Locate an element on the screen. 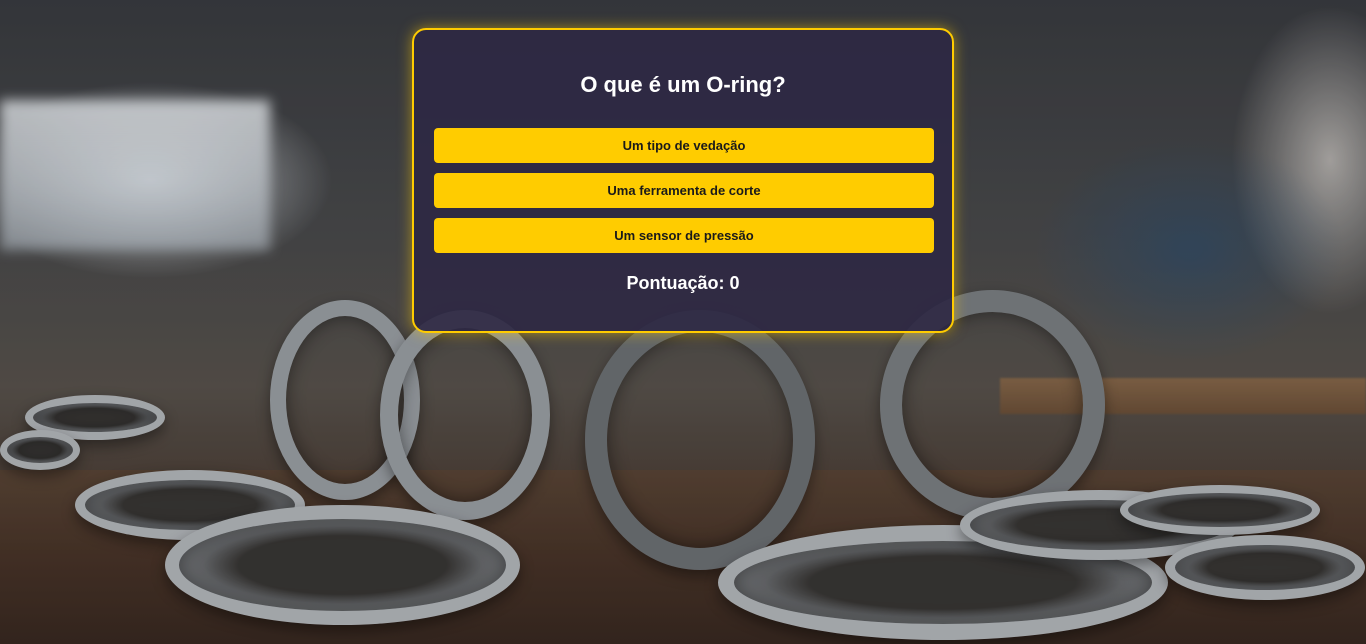 Image resolution: width=1366 pixels, height=644 pixels. score-display: Pontuação: 0 is located at coordinates (683, 283).